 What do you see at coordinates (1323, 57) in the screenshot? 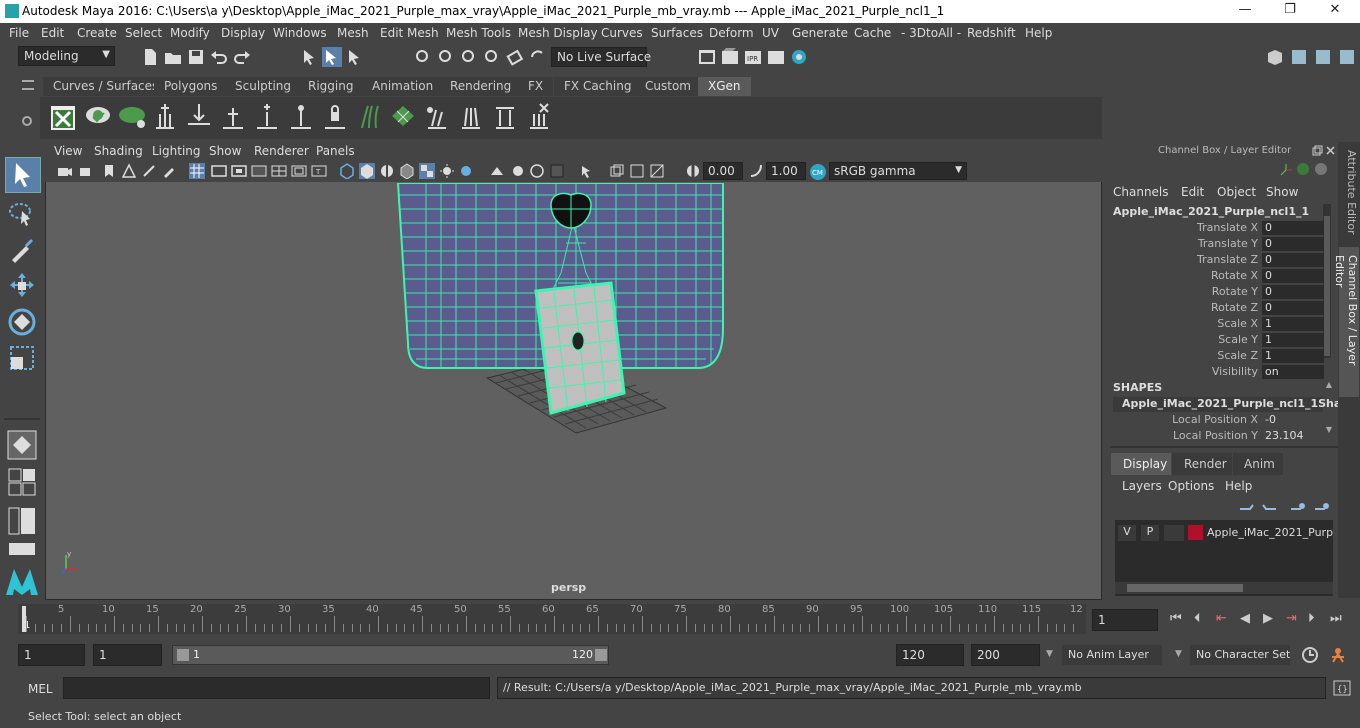
I see `show-tool-settings-icon` at bounding box center [1323, 57].